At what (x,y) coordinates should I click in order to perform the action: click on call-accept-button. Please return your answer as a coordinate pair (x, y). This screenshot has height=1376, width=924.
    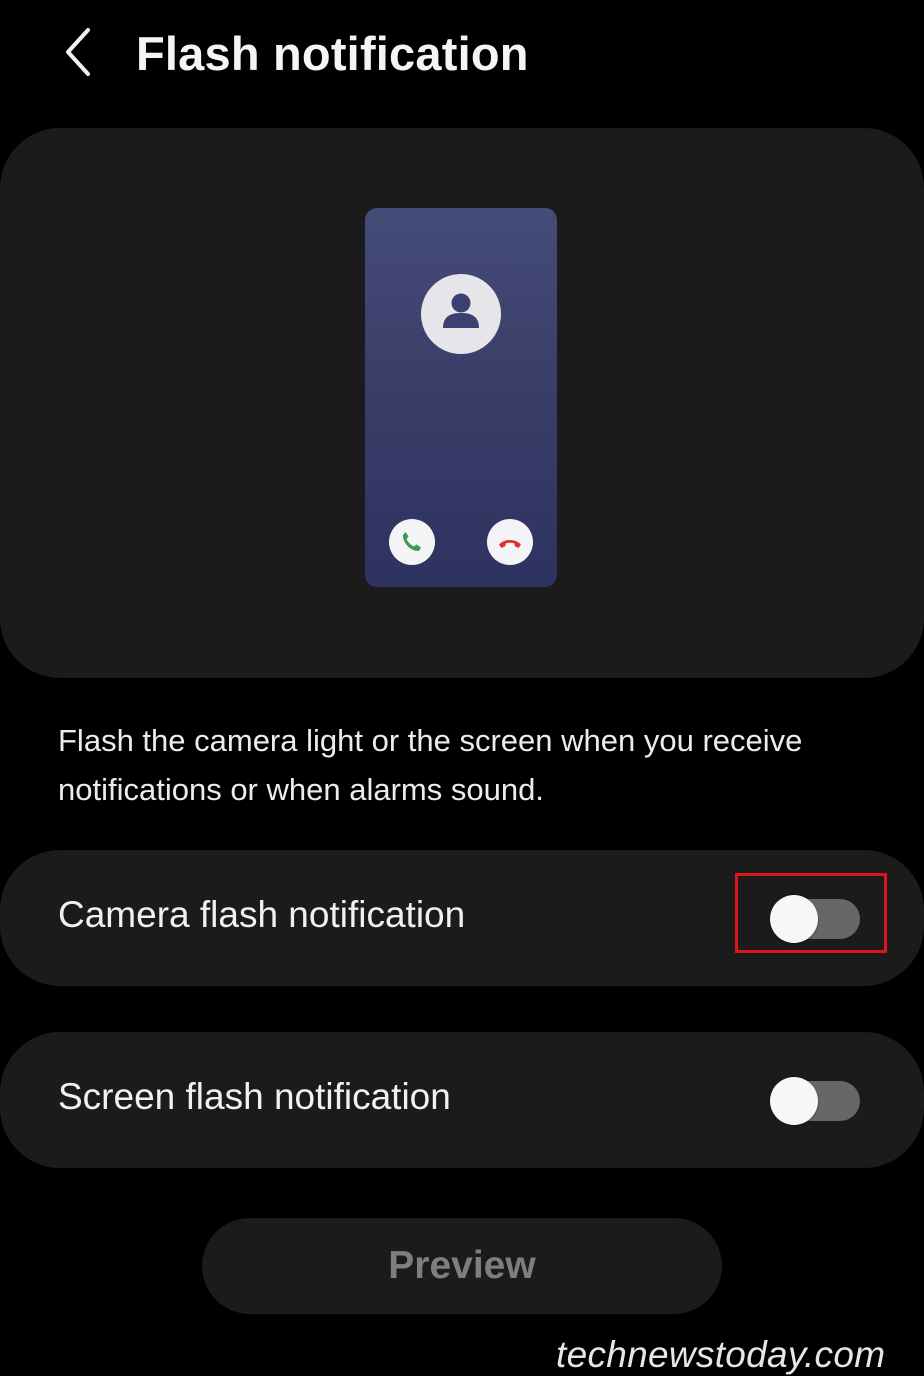
    Looking at the image, I should click on (412, 542).